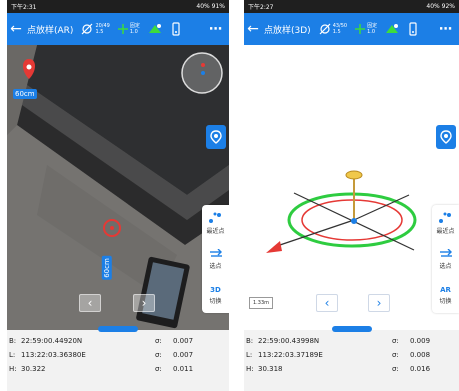 Image resolution: width=459 pixels, height=391 pixels. I want to click on page-title: 点放样(3D), so click(287, 30).